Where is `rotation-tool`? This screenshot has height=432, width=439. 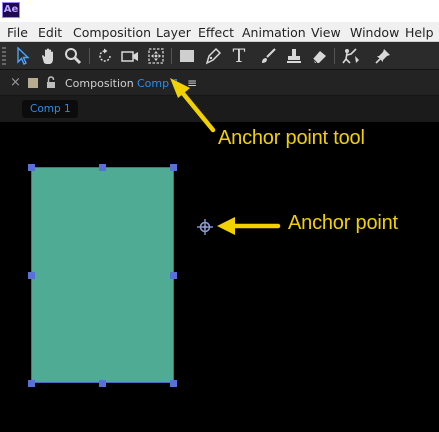
rotation-tool is located at coordinates (105, 56).